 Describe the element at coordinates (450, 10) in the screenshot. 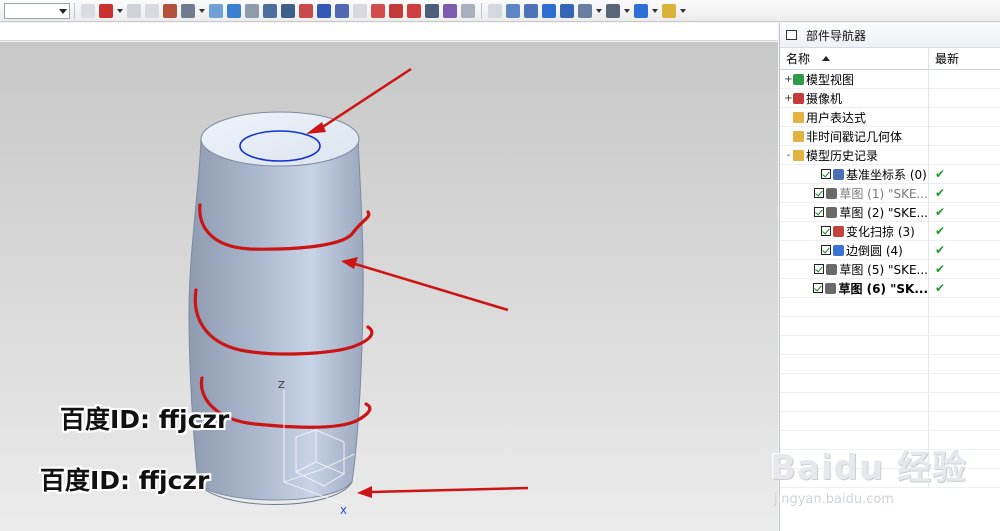

I see `render-icon` at that location.